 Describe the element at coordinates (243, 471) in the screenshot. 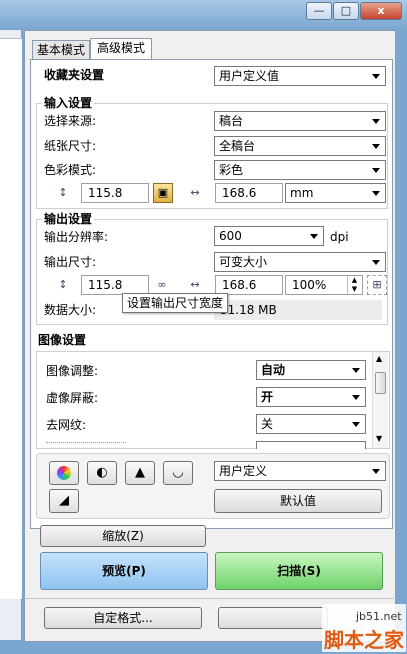

I see `preset-value: 用户定义` at that location.